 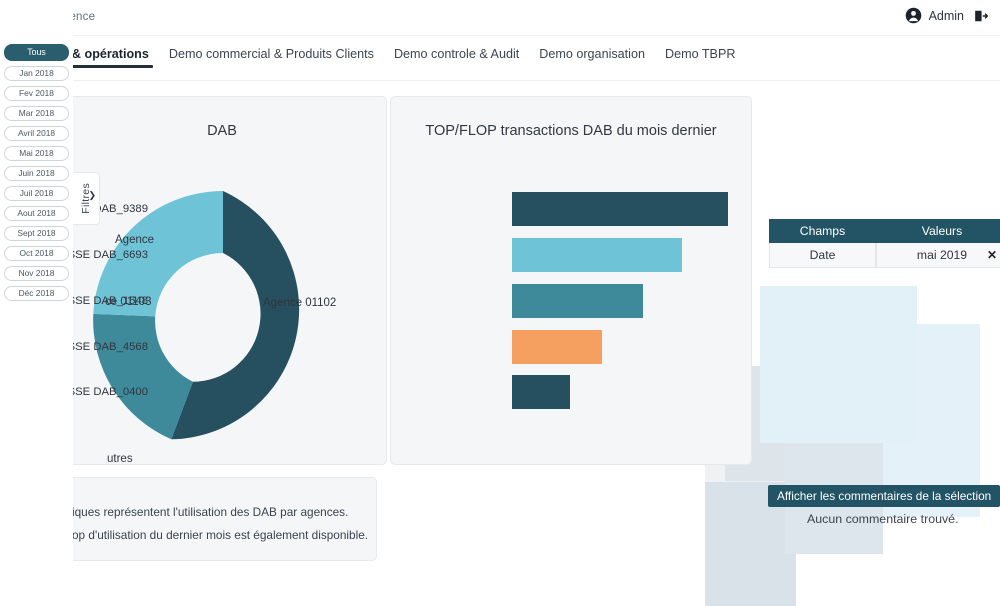 What do you see at coordinates (938, 231) in the screenshot?
I see `column-header-valeurs: Valeurs` at bounding box center [938, 231].